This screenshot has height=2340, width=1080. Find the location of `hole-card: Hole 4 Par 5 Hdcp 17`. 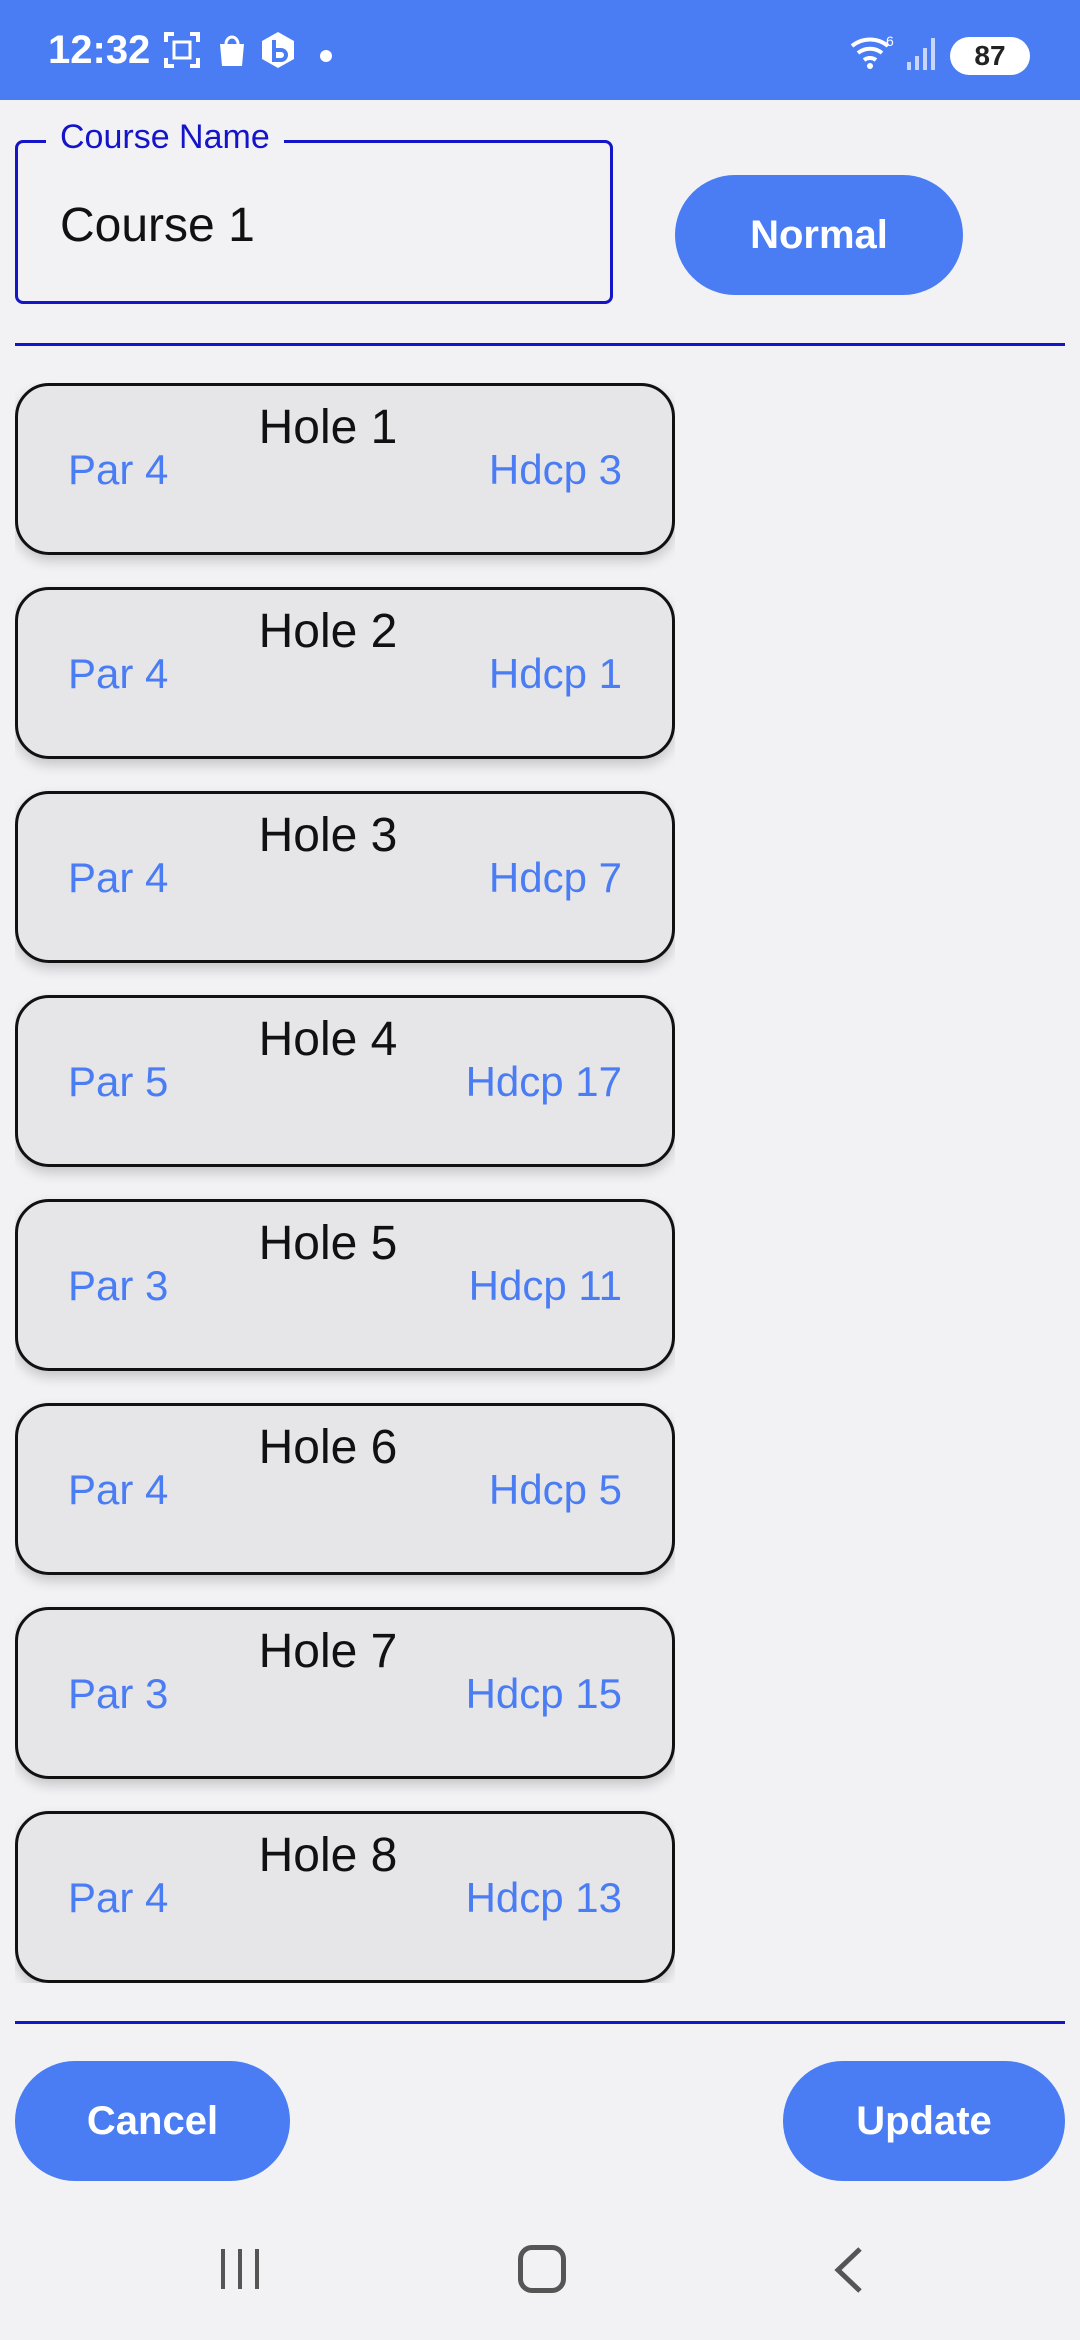

hole-card: Hole 4 Par 5 Hdcp 17 is located at coordinates (345, 1081).